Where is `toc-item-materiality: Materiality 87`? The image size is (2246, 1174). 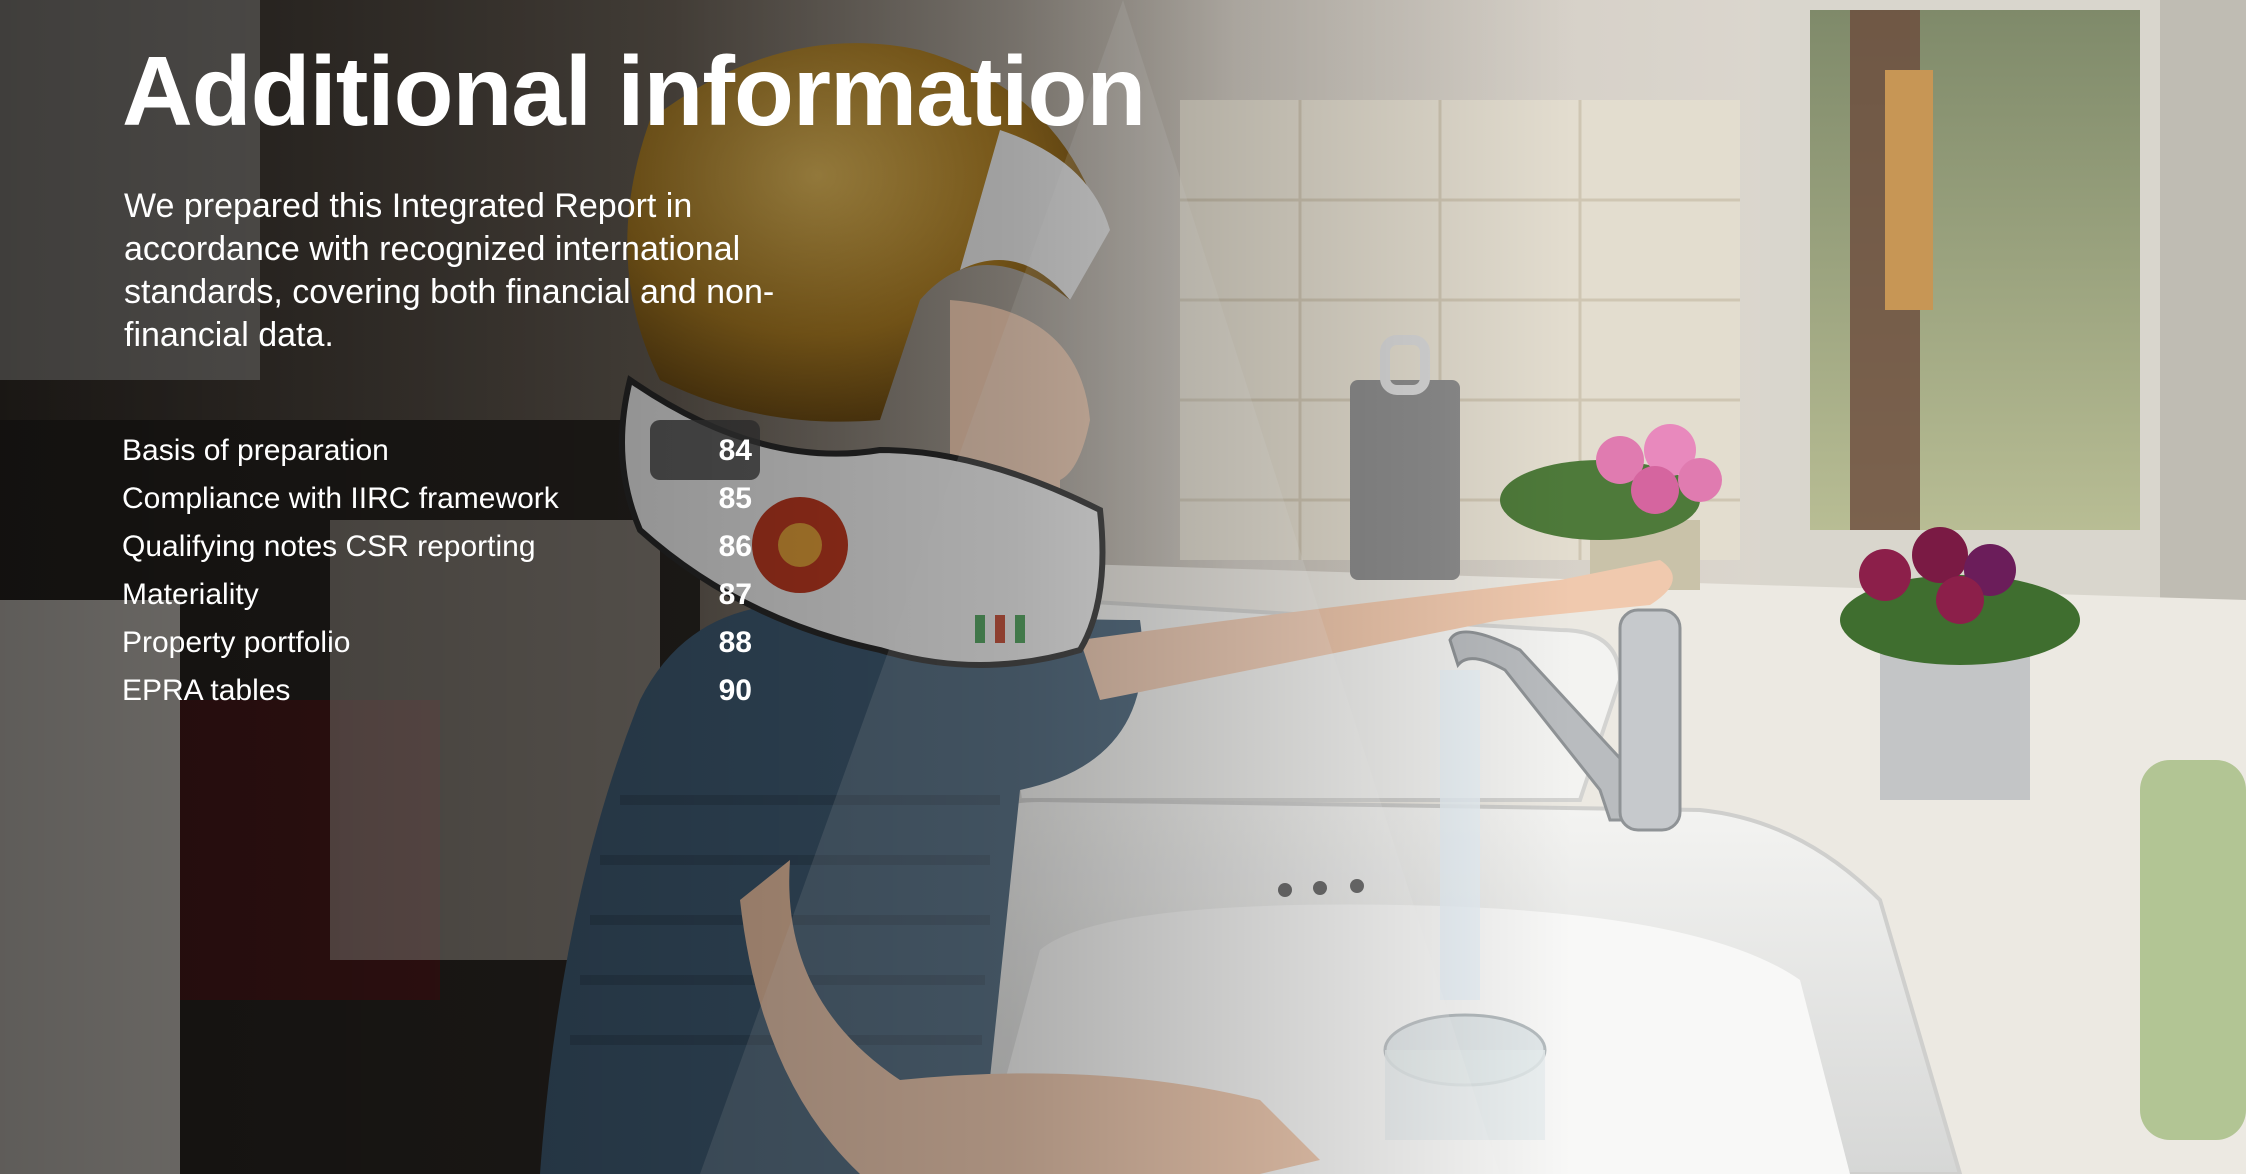
toc-item-materiality: Materiality 87 is located at coordinates (437, 595).